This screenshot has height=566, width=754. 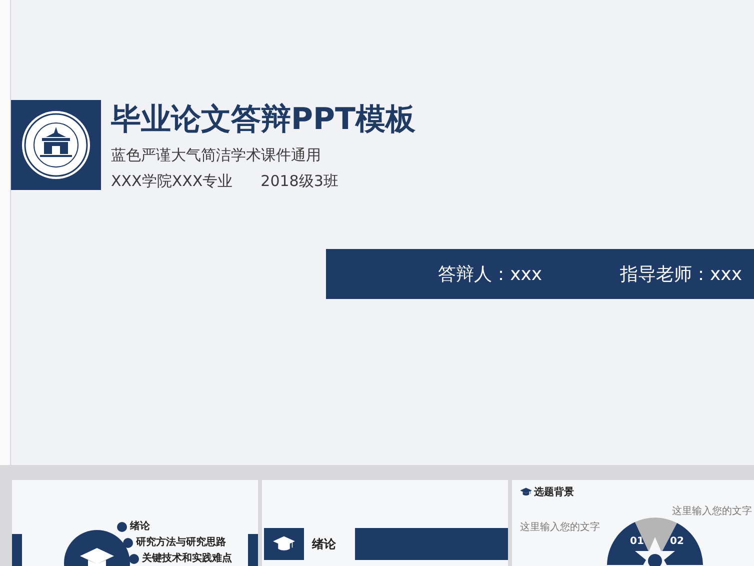 I want to click on graduation-cap-icon, so click(x=526, y=492).